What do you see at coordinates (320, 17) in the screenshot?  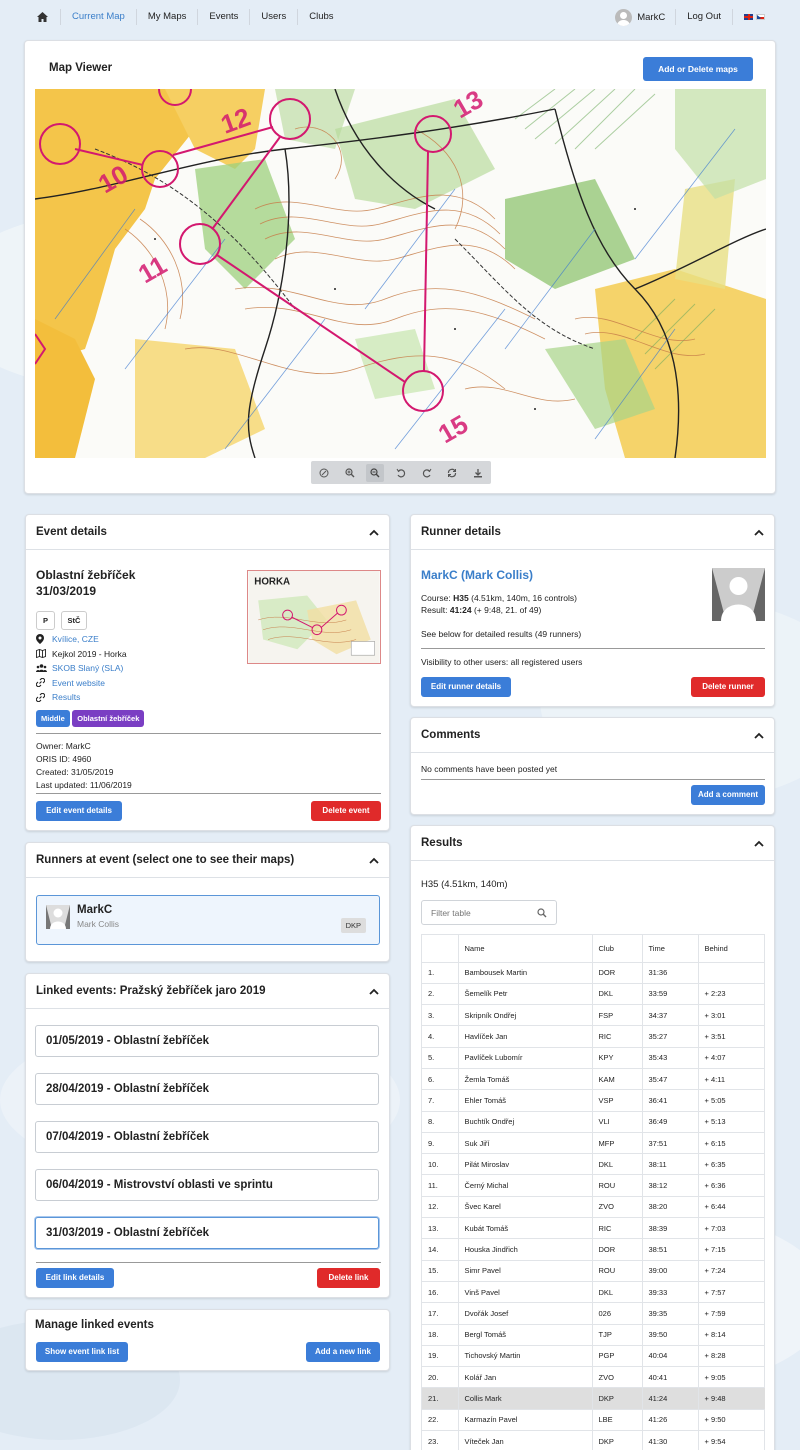 I see `nav-clubs: Clubs` at bounding box center [320, 17].